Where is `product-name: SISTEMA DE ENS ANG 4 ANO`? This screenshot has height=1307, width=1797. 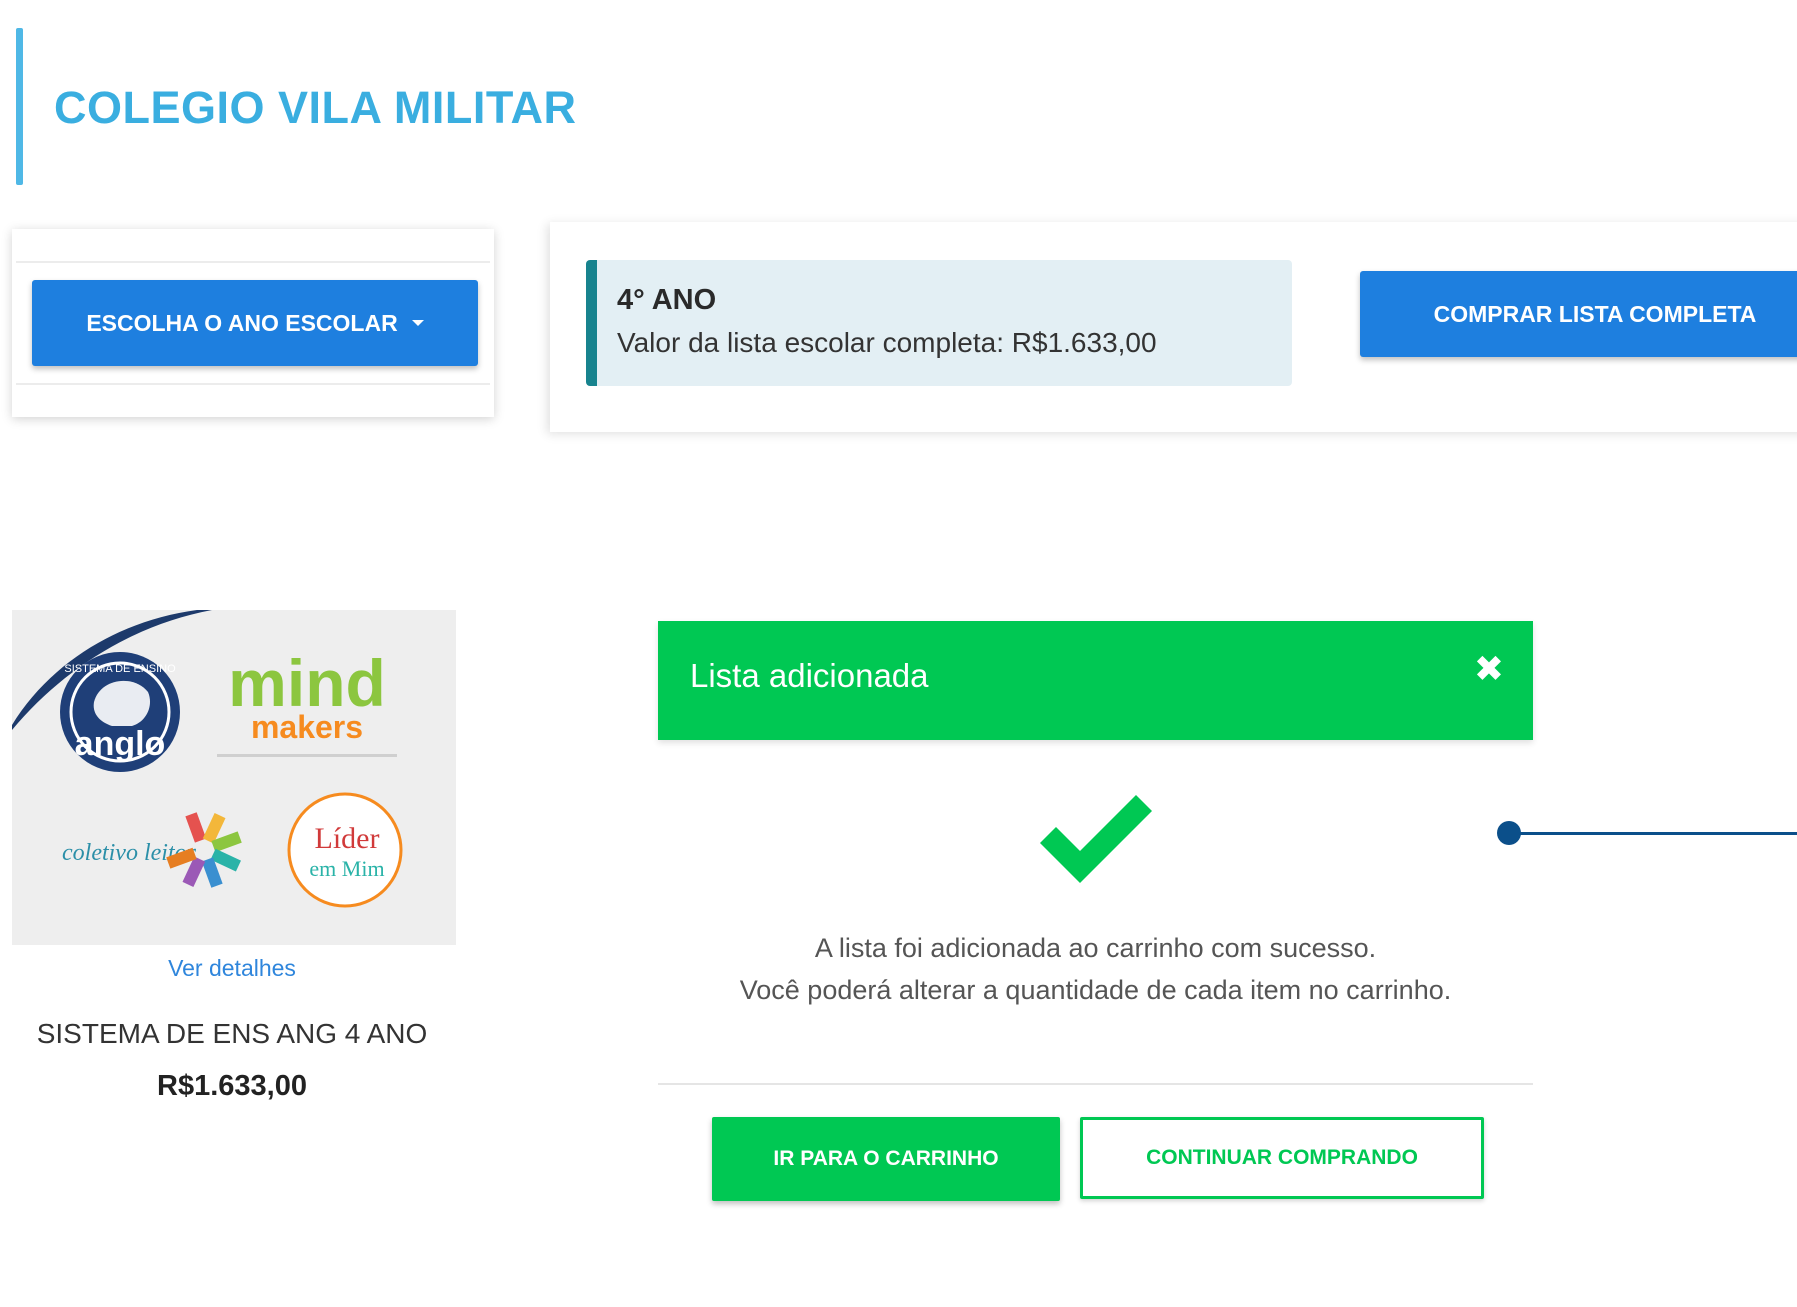 product-name: SISTEMA DE ENS ANG 4 ANO is located at coordinates (232, 1033).